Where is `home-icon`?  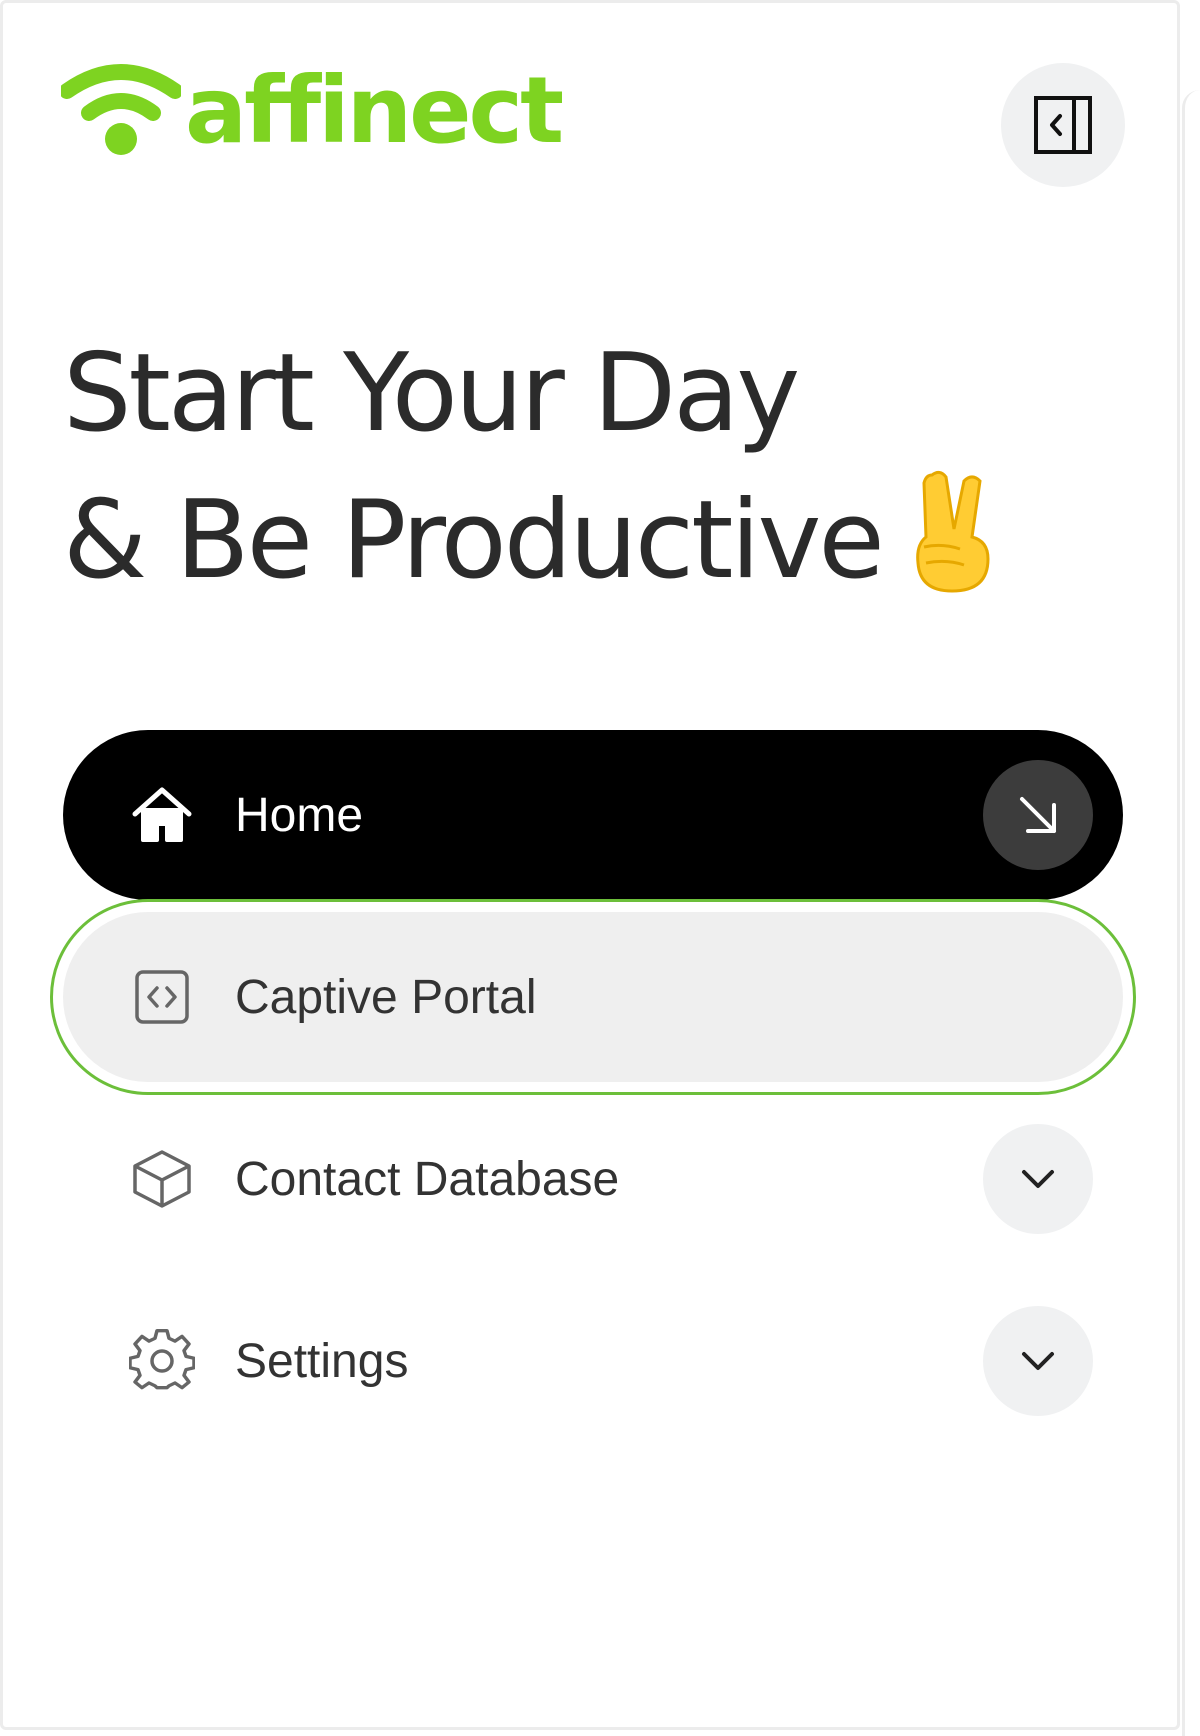
home-icon is located at coordinates (162, 814).